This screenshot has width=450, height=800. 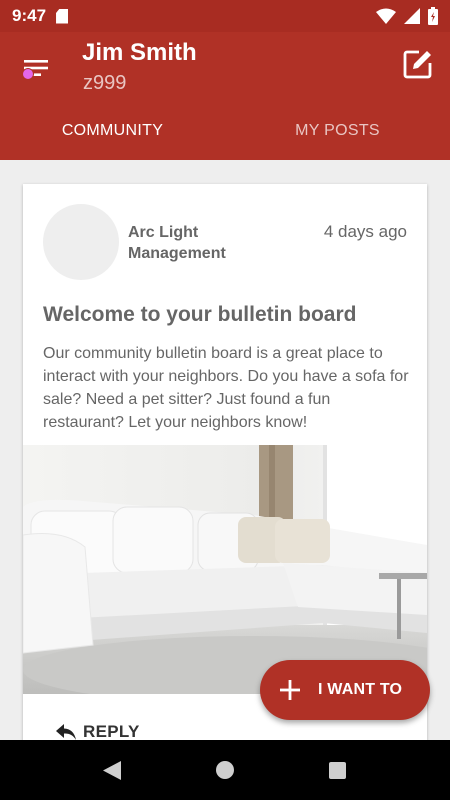 What do you see at coordinates (81, 242) in the screenshot?
I see `avatar` at bounding box center [81, 242].